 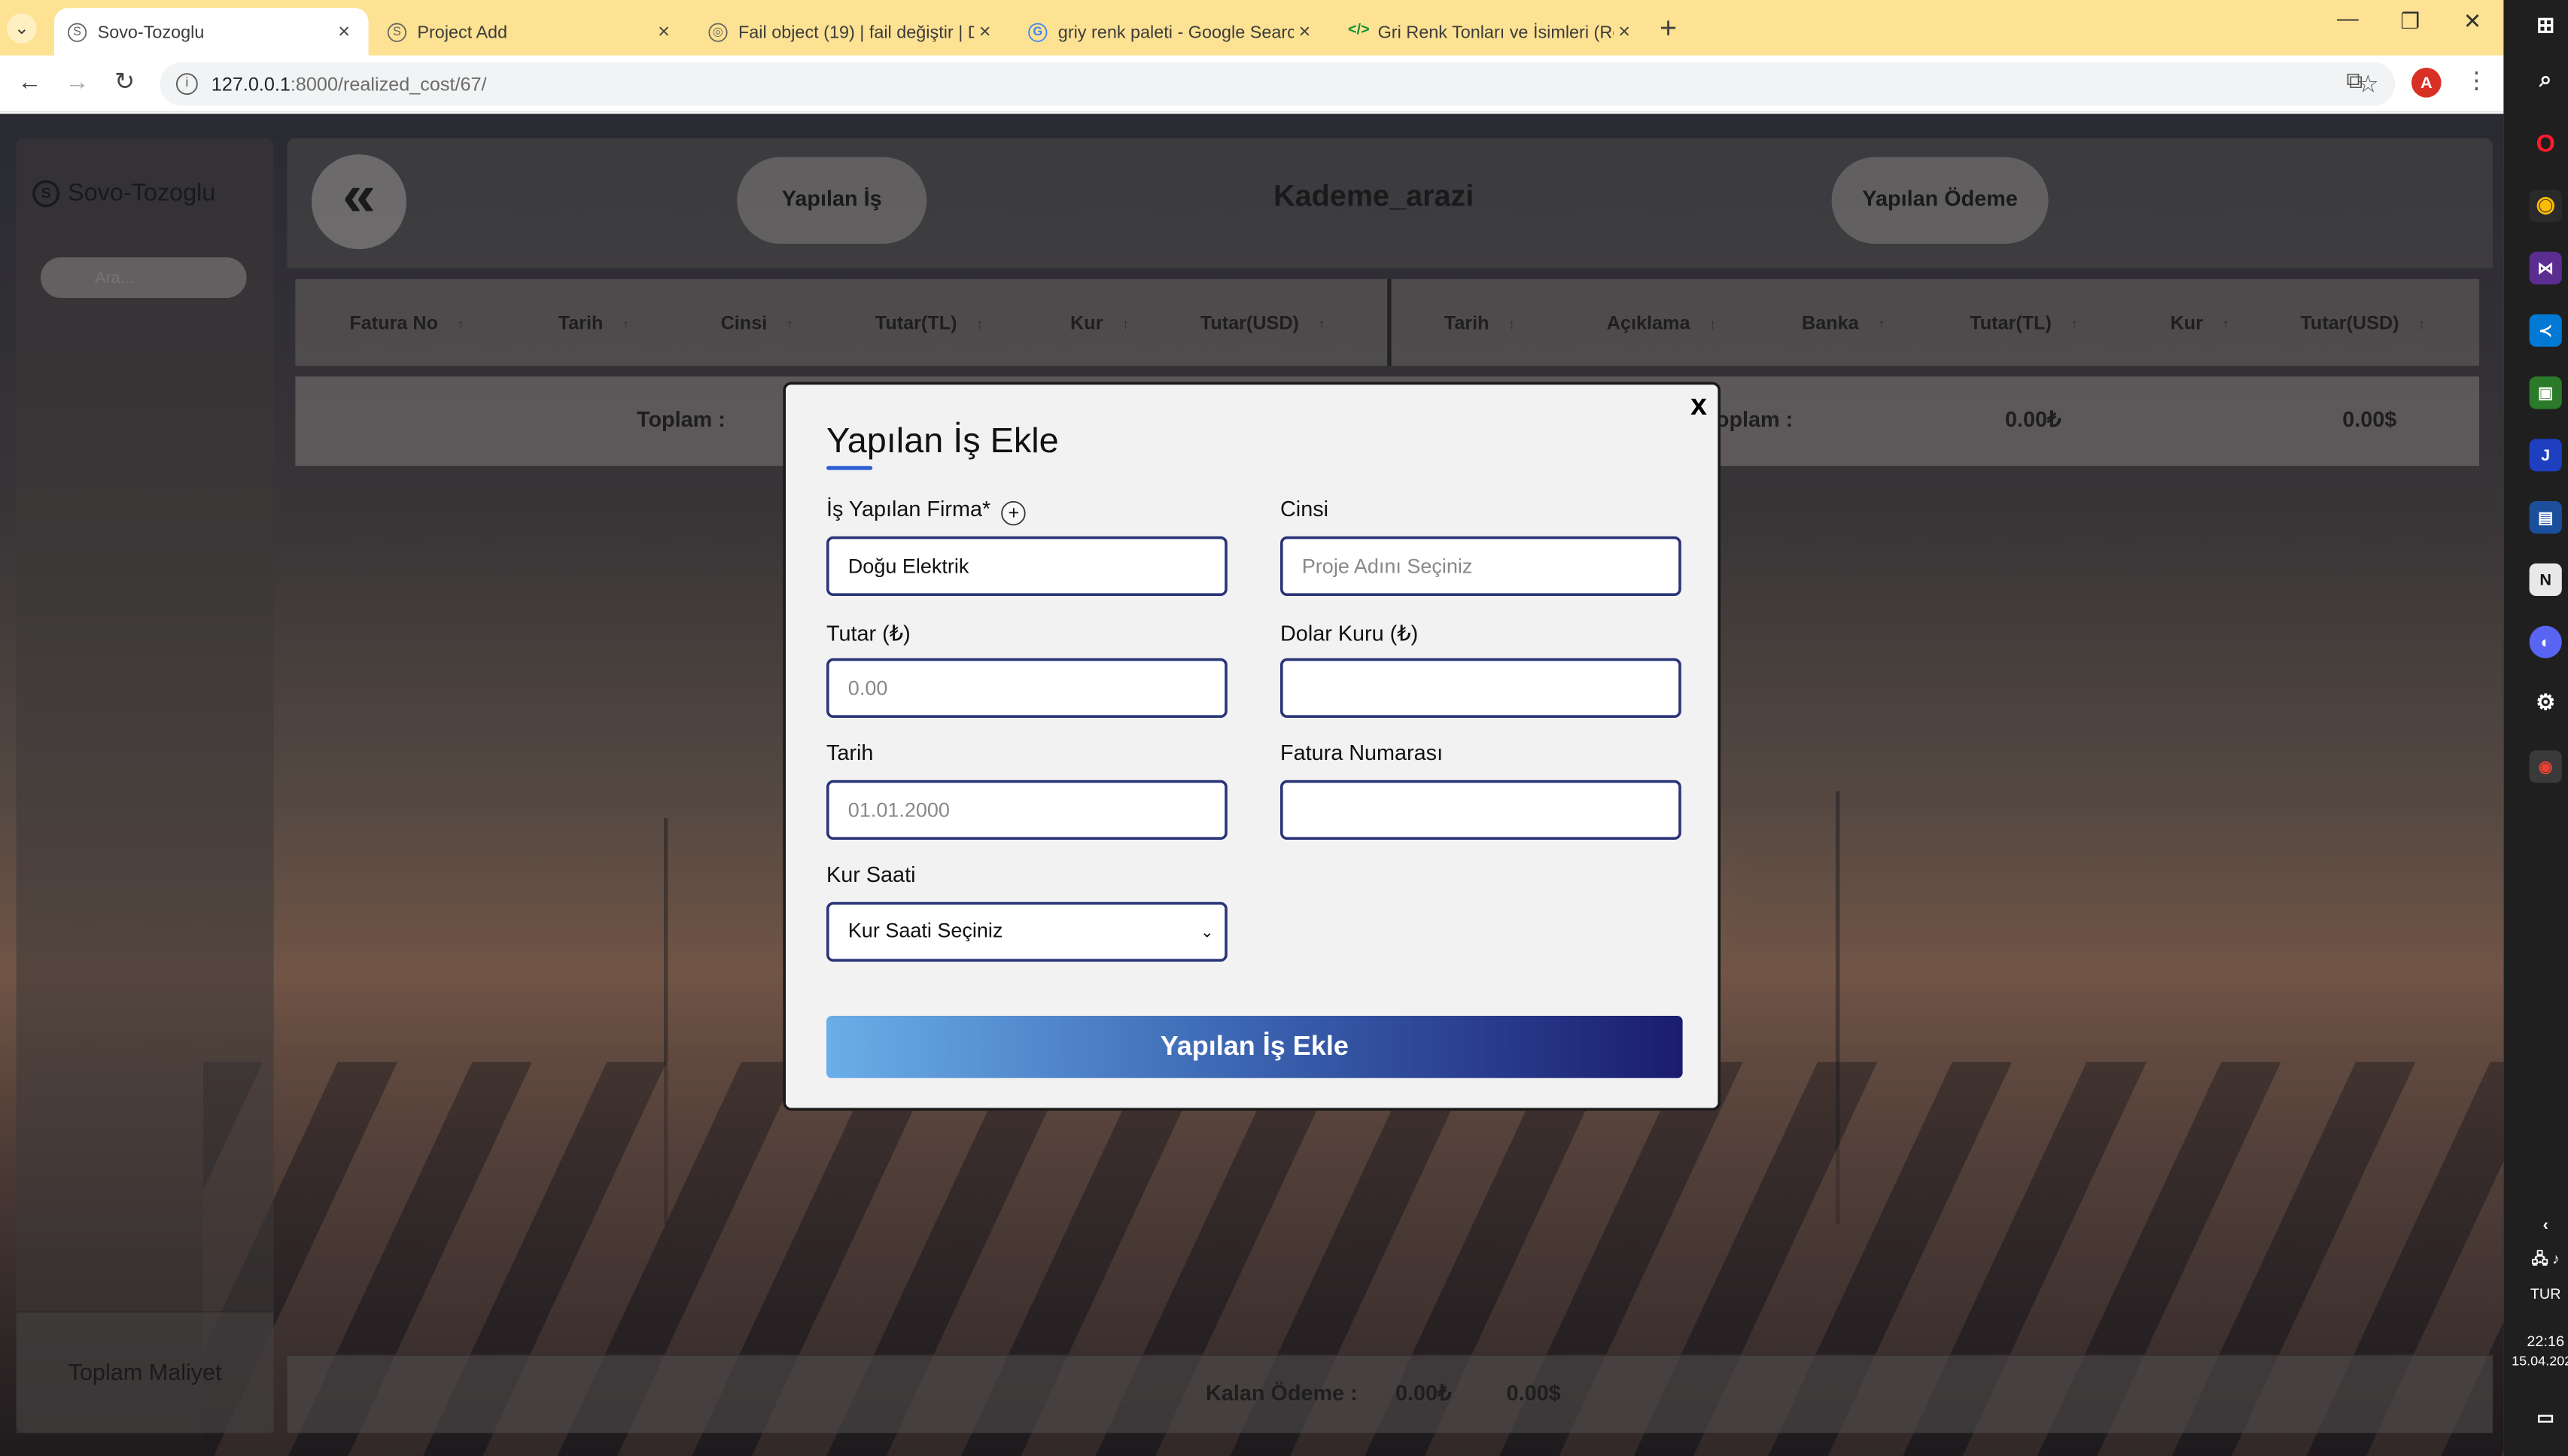 What do you see at coordinates (2546, 206) in the screenshot?
I see `chrome-icon: ◉` at bounding box center [2546, 206].